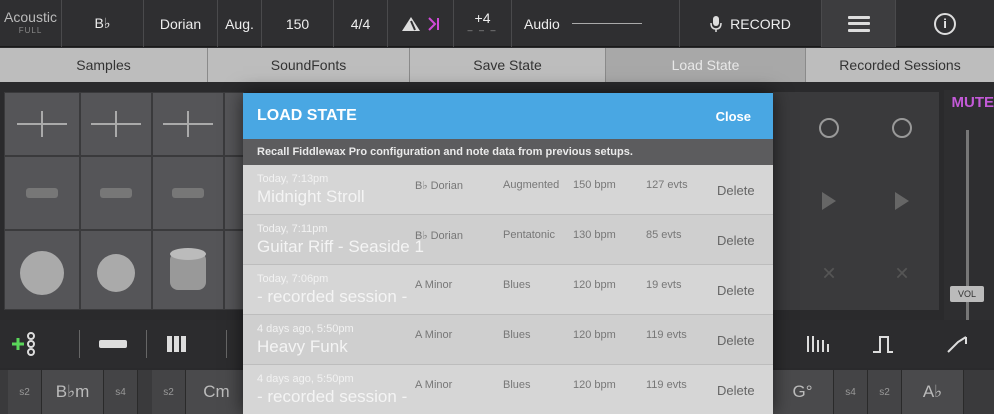 This screenshot has height=414, width=994. I want to click on volume-handle: VOL, so click(967, 294).